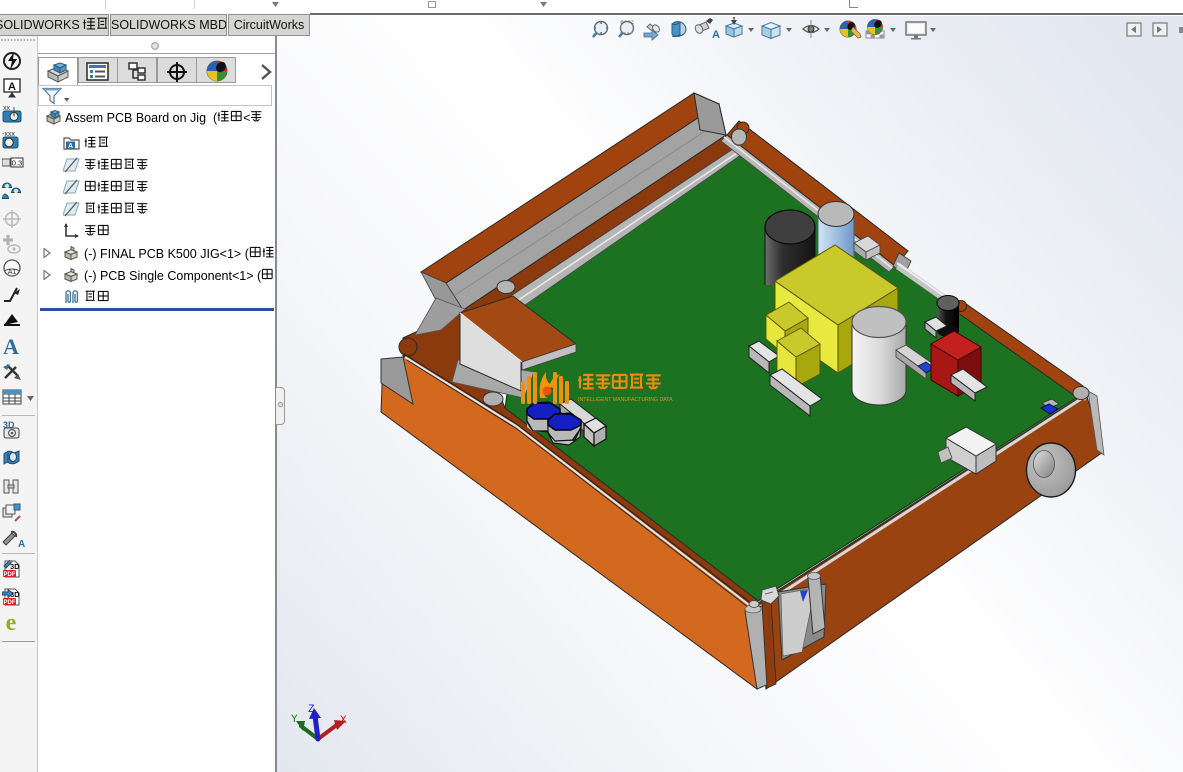 This screenshot has width=1183, height=772. I want to click on svg-text: 0.3, so click(17, 163).